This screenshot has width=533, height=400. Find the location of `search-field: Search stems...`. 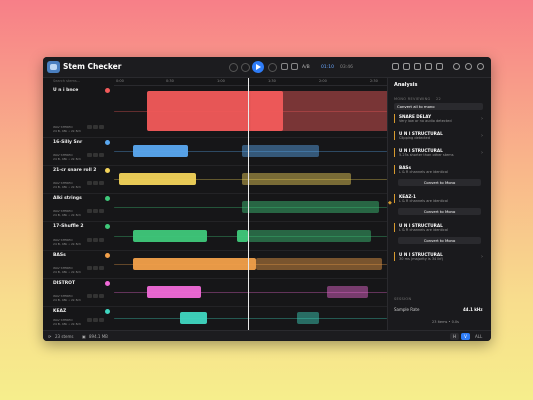

search-field: Search stems... is located at coordinates (78, 81).